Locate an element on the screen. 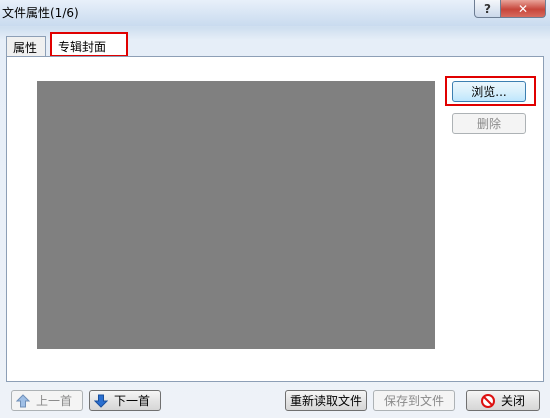  delete-label: 删除 is located at coordinates (488, 124).